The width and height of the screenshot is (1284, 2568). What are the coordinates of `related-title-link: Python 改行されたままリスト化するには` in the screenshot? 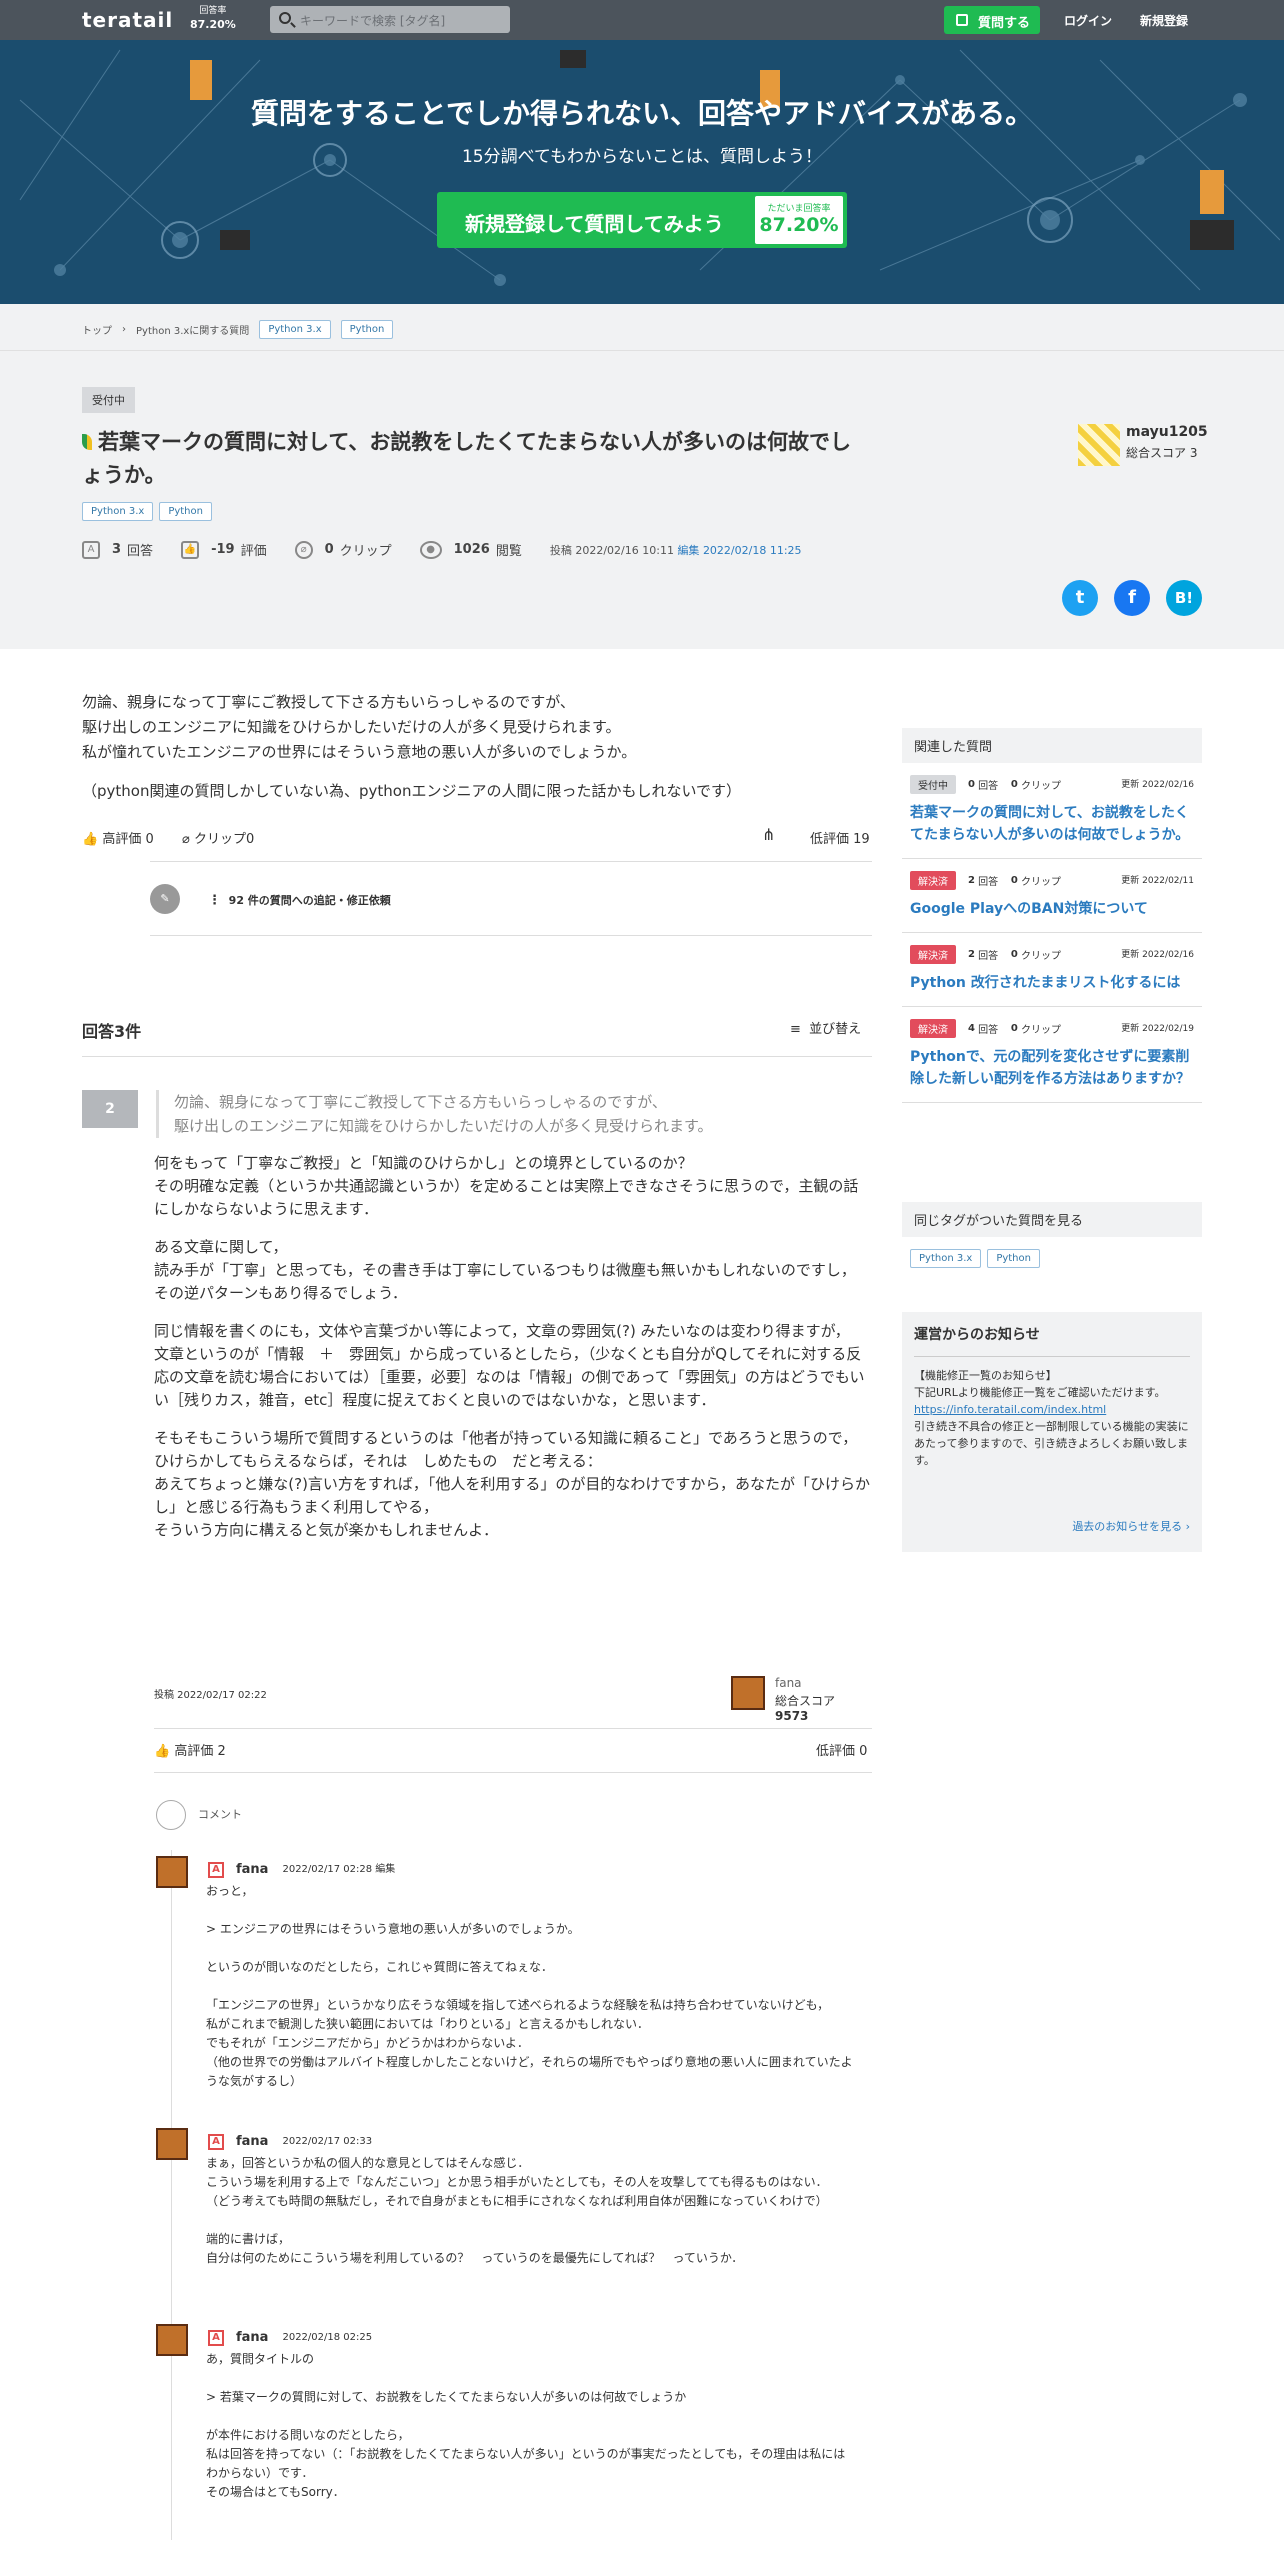 It's located at (1052, 983).